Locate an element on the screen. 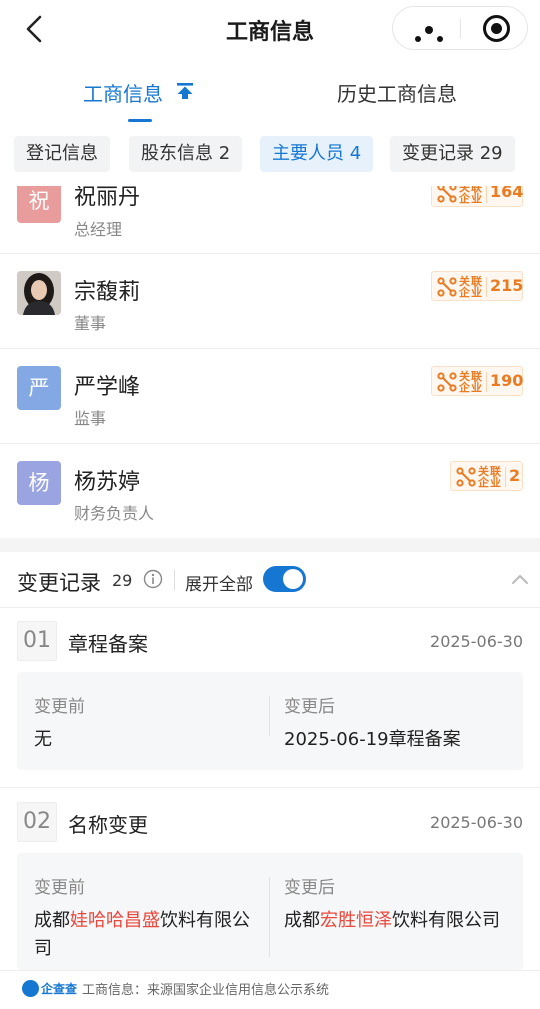 The image size is (540, 1009). section-chips: 登记信息 股东信息 2 主要人员 4 变更记录 29 is located at coordinates (270, 156).